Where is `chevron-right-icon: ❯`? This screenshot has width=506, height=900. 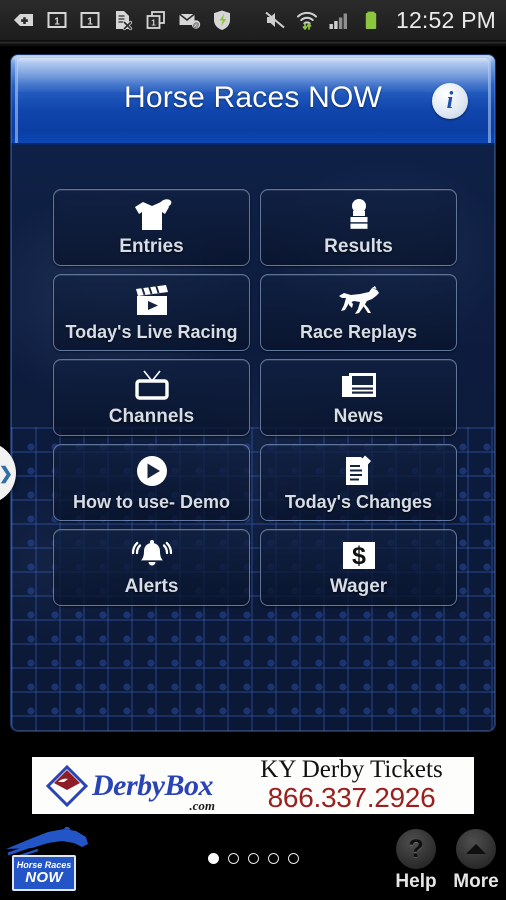
chevron-right-icon: ❯ is located at coordinates (6, 473).